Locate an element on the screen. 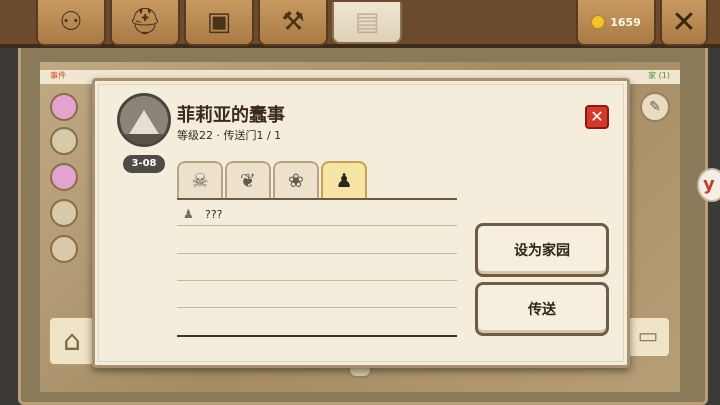 This screenshot has height=405, width=720. filter-tab-3: ❀ is located at coordinates (296, 180).